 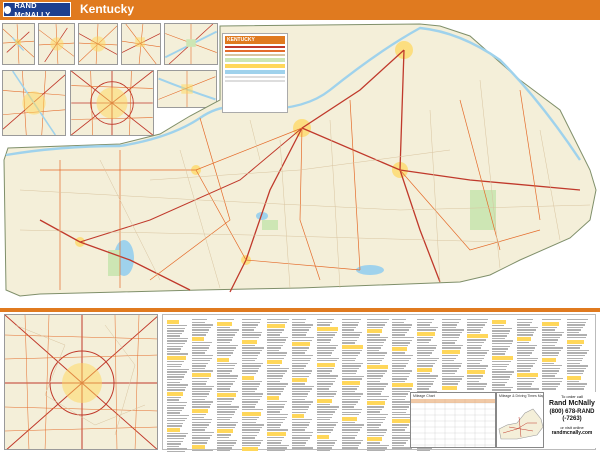 What do you see at coordinates (81, 382) in the screenshot?
I see `detail-city-map` at bounding box center [81, 382].